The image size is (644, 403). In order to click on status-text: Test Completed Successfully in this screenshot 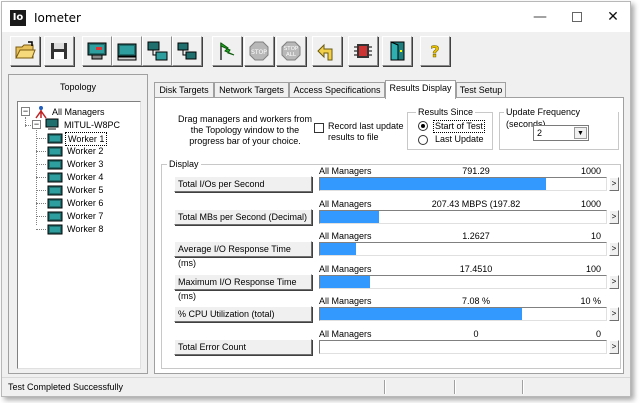, I will do `click(66, 387)`.